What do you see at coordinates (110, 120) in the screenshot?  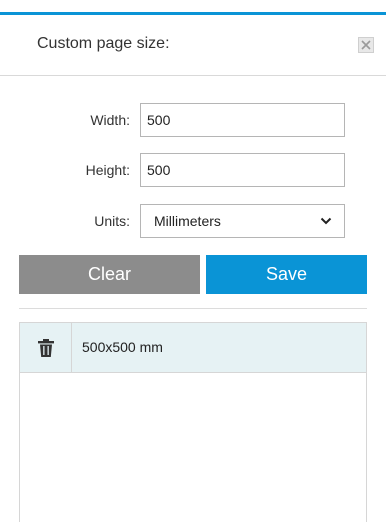 I see `width-label: Width:` at bounding box center [110, 120].